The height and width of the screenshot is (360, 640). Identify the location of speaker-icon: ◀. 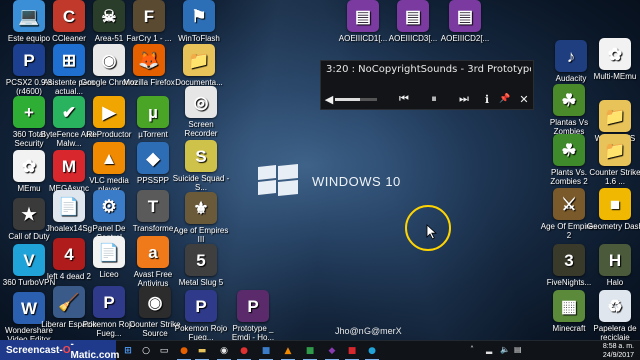
(329, 99).